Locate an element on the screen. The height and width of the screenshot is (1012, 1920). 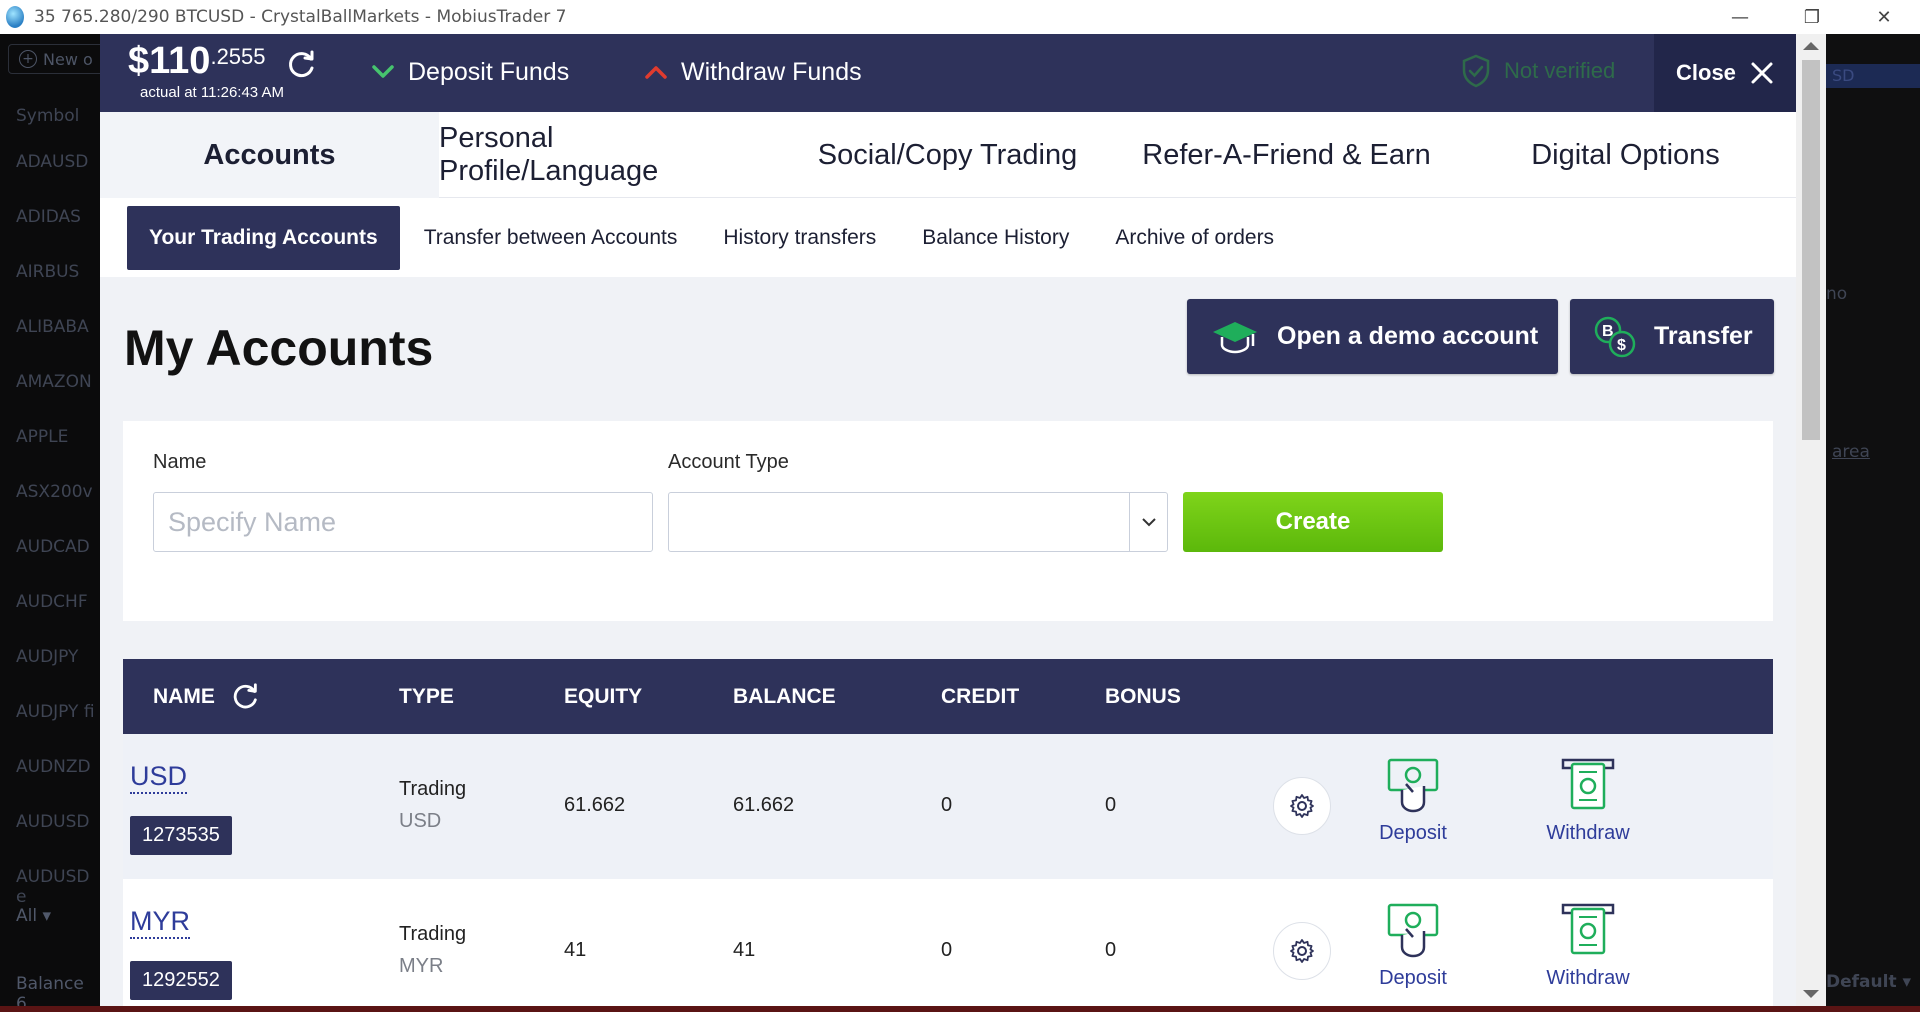
select-arrow is located at coordinates (1148, 522).